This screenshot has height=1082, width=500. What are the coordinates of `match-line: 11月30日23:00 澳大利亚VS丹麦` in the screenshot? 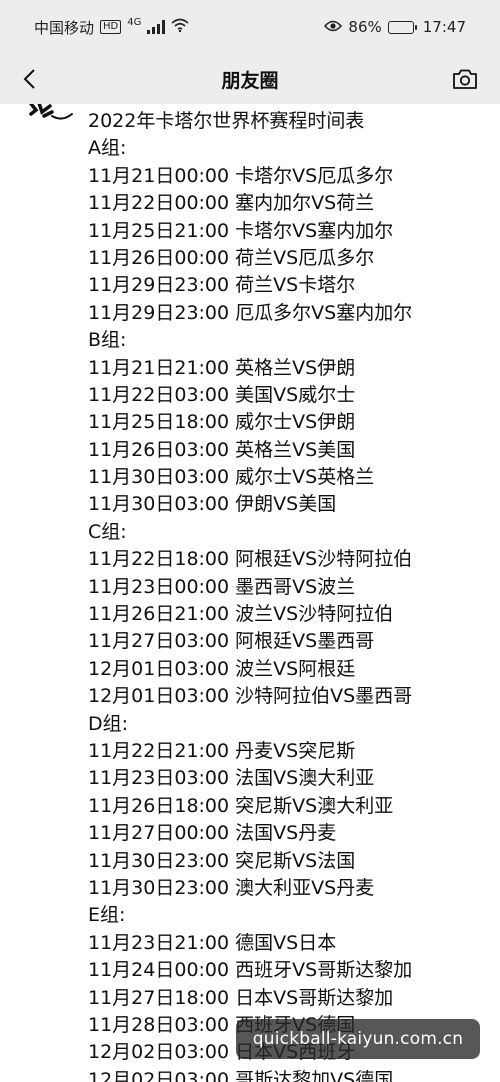 It's located at (231, 887).